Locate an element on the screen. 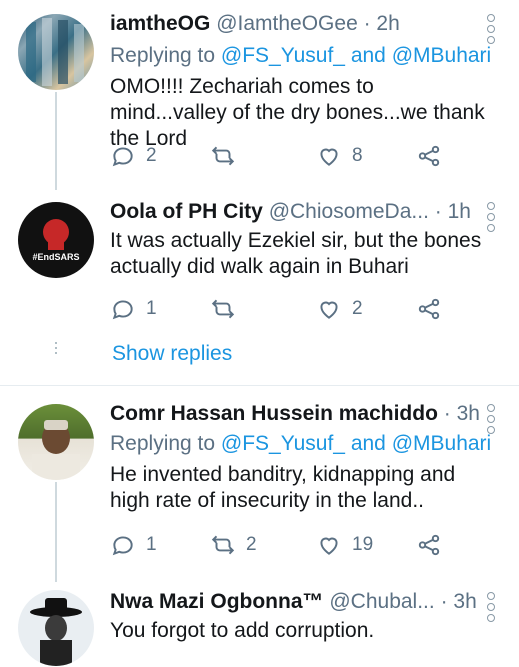 This screenshot has width=519, height=667. author-name: Oola of PH City is located at coordinates (186, 211).